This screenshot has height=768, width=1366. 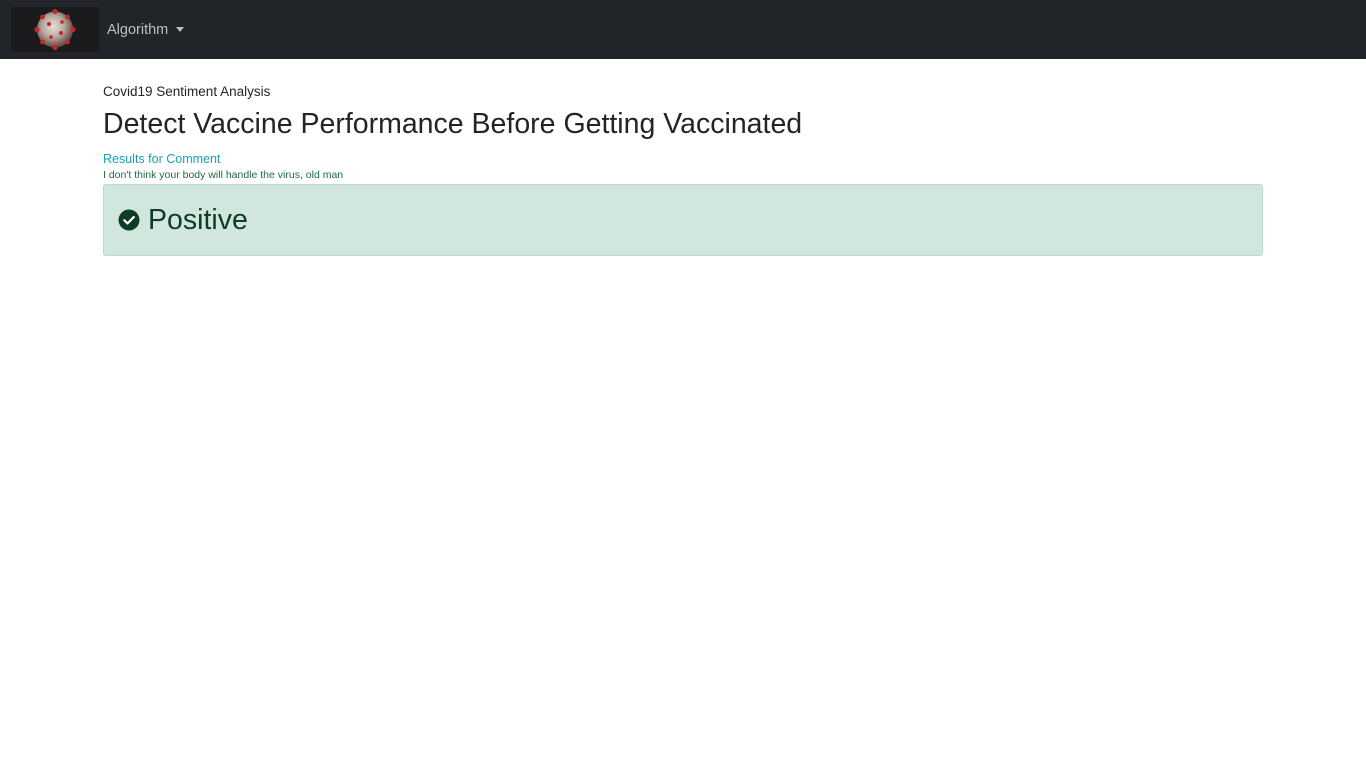 What do you see at coordinates (198, 220) in the screenshot?
I see `result-label: Positive` at bounding box center [198, 220].